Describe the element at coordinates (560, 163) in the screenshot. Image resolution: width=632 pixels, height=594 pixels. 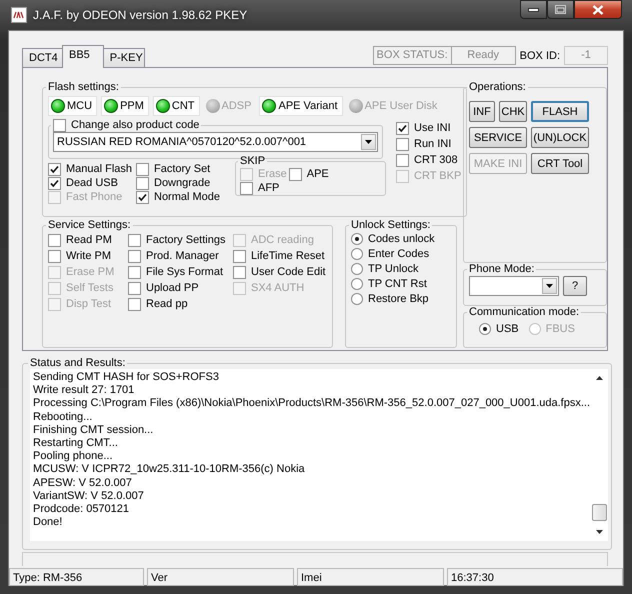
I see `operation-button: CRT Tool` at that location.